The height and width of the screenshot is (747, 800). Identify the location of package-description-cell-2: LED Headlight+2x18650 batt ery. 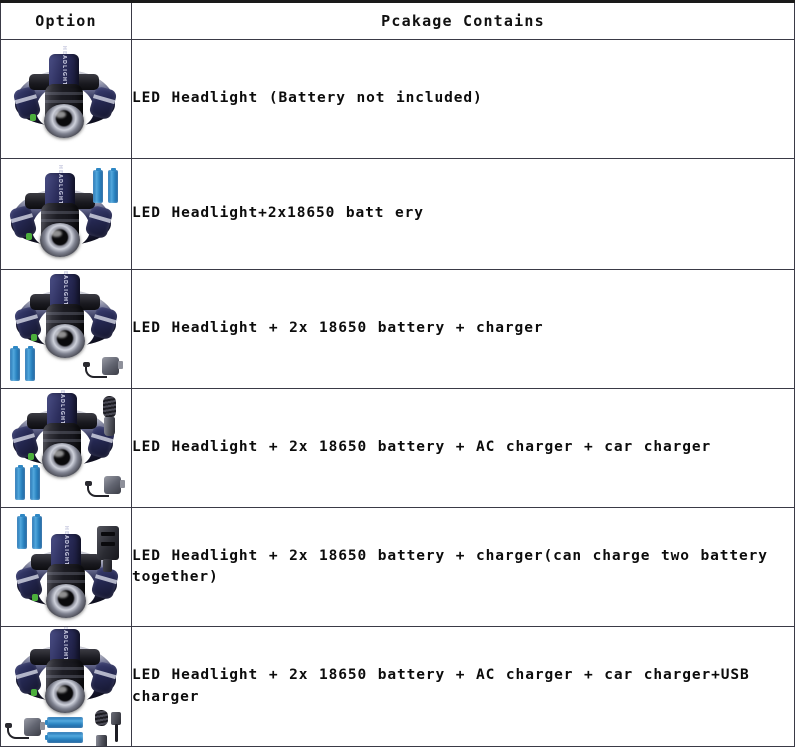
(463, 214).